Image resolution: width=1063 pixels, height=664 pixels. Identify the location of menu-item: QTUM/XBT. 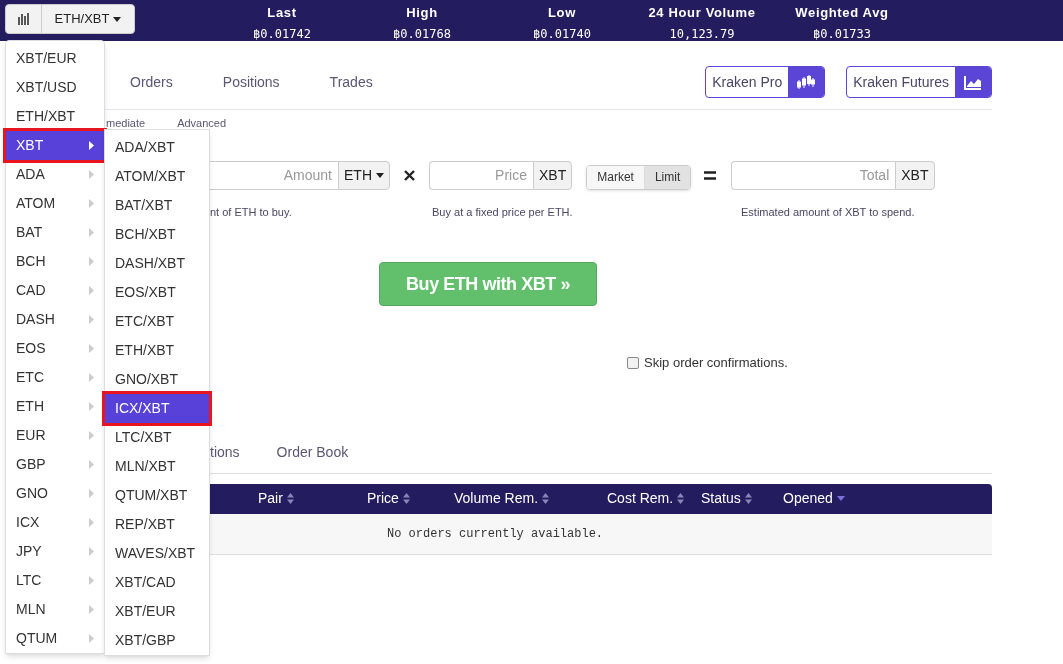
(157, 495).